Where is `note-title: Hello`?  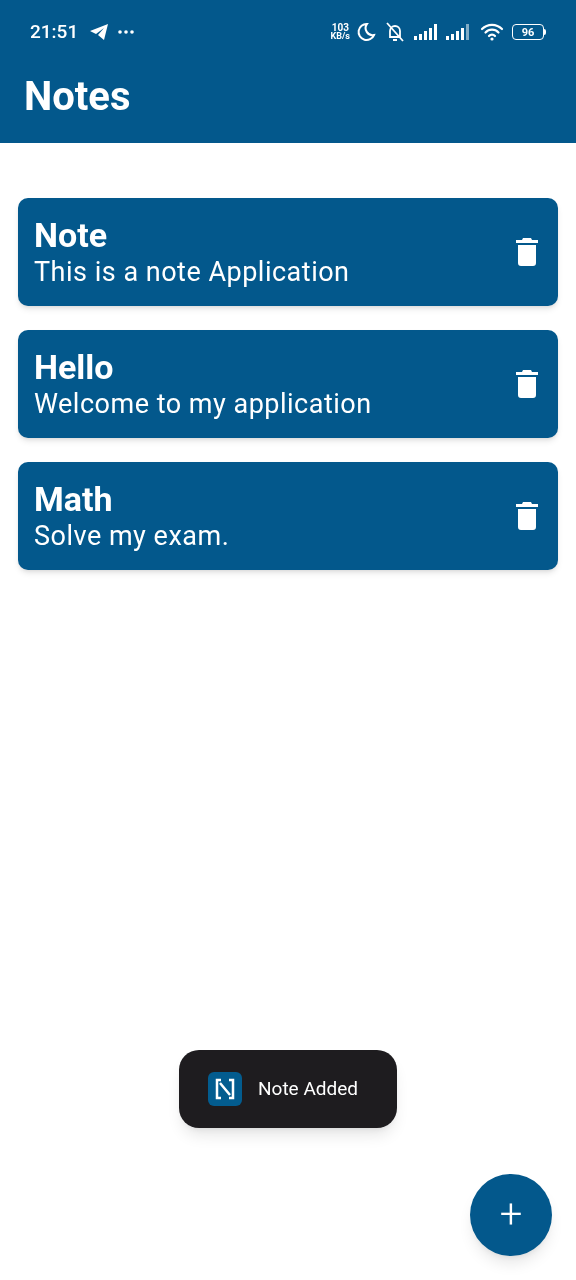 note-title: Hello is located at coordinates (74, 367).